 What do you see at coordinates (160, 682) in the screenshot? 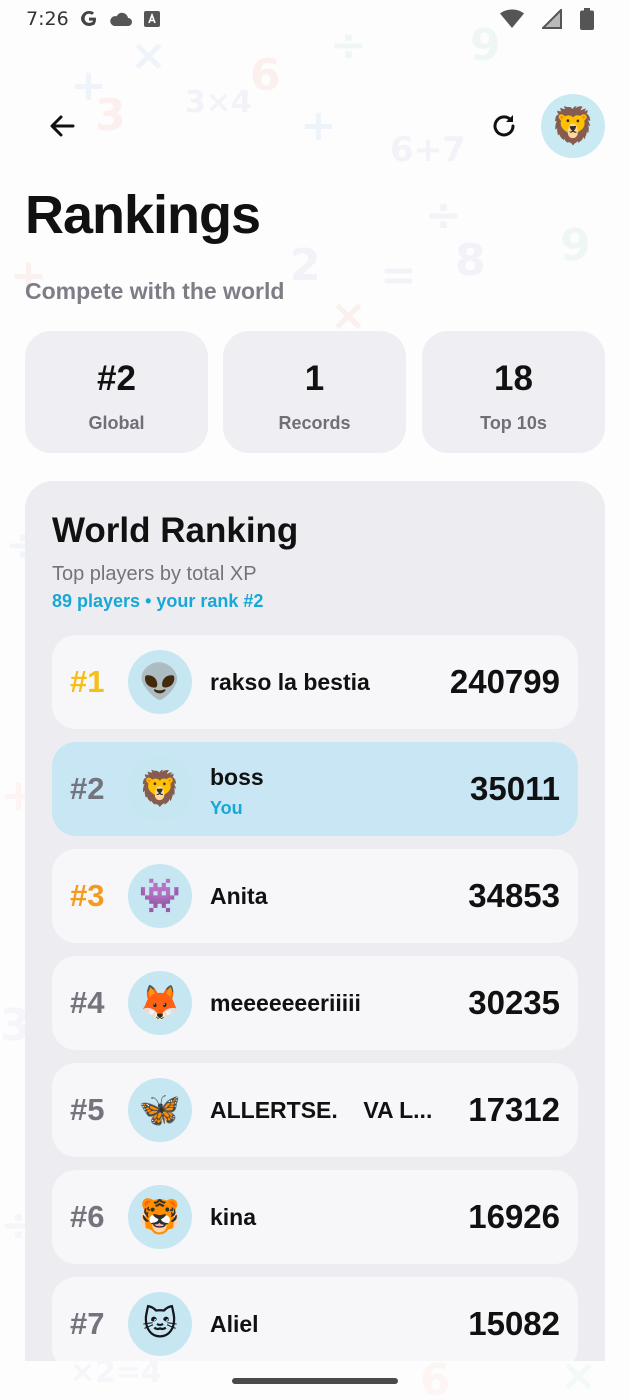
I see `player-avatar: 👽` at bounding box center [160, 682].